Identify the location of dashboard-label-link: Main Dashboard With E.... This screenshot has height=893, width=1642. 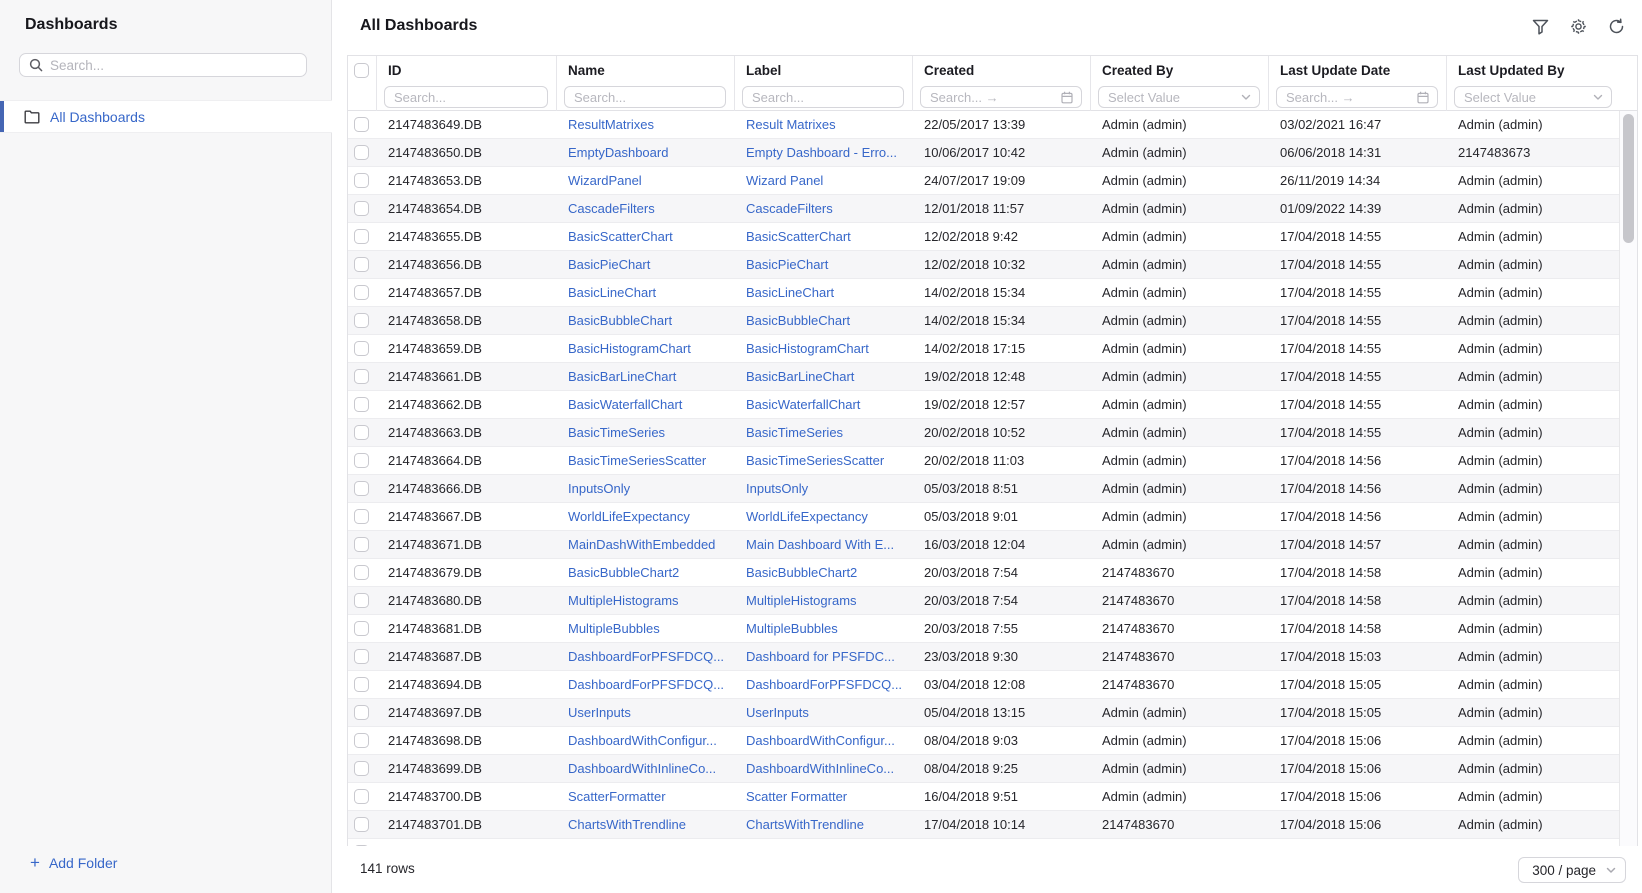
(823, 544).